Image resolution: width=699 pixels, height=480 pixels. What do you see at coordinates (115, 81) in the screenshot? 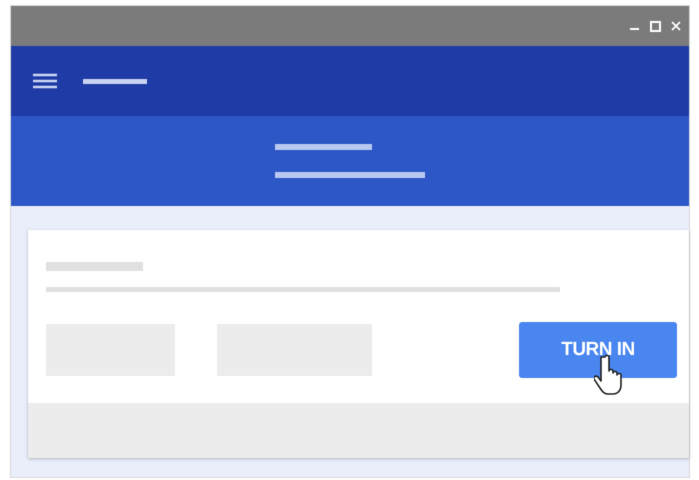
I see `title-placeholder-drawing` at bounding box center [115, 81].